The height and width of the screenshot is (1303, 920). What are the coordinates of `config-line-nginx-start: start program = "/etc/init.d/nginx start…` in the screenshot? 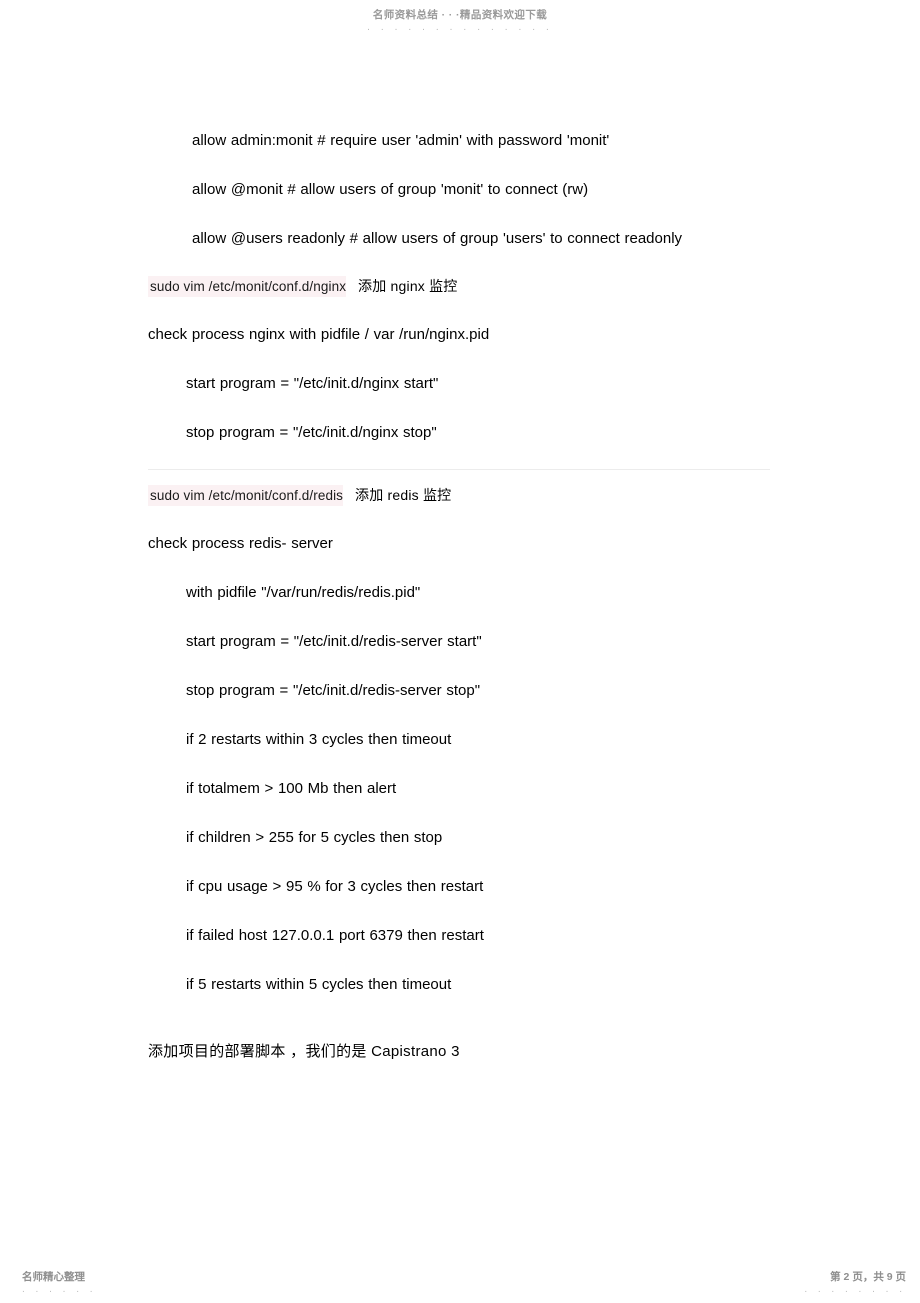 It's located at (312, 383).